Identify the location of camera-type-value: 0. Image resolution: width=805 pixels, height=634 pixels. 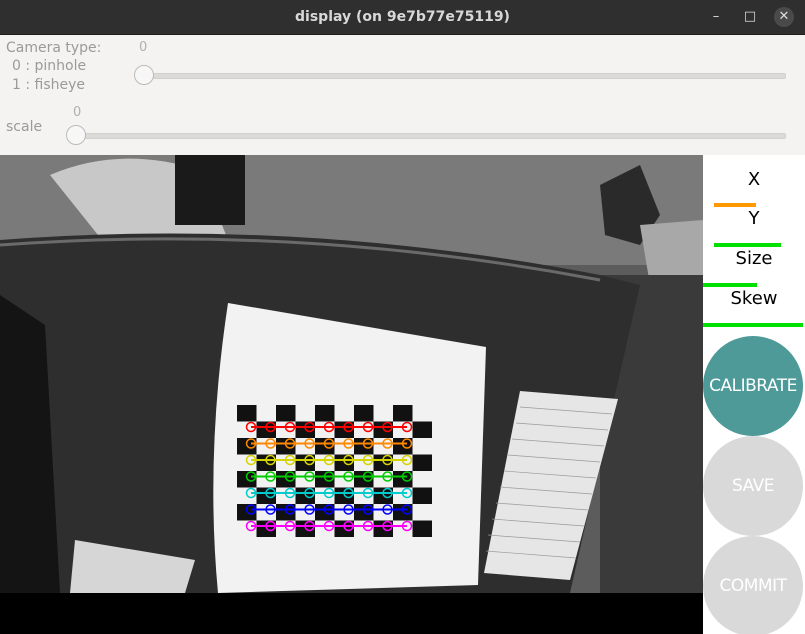
(143, 47).